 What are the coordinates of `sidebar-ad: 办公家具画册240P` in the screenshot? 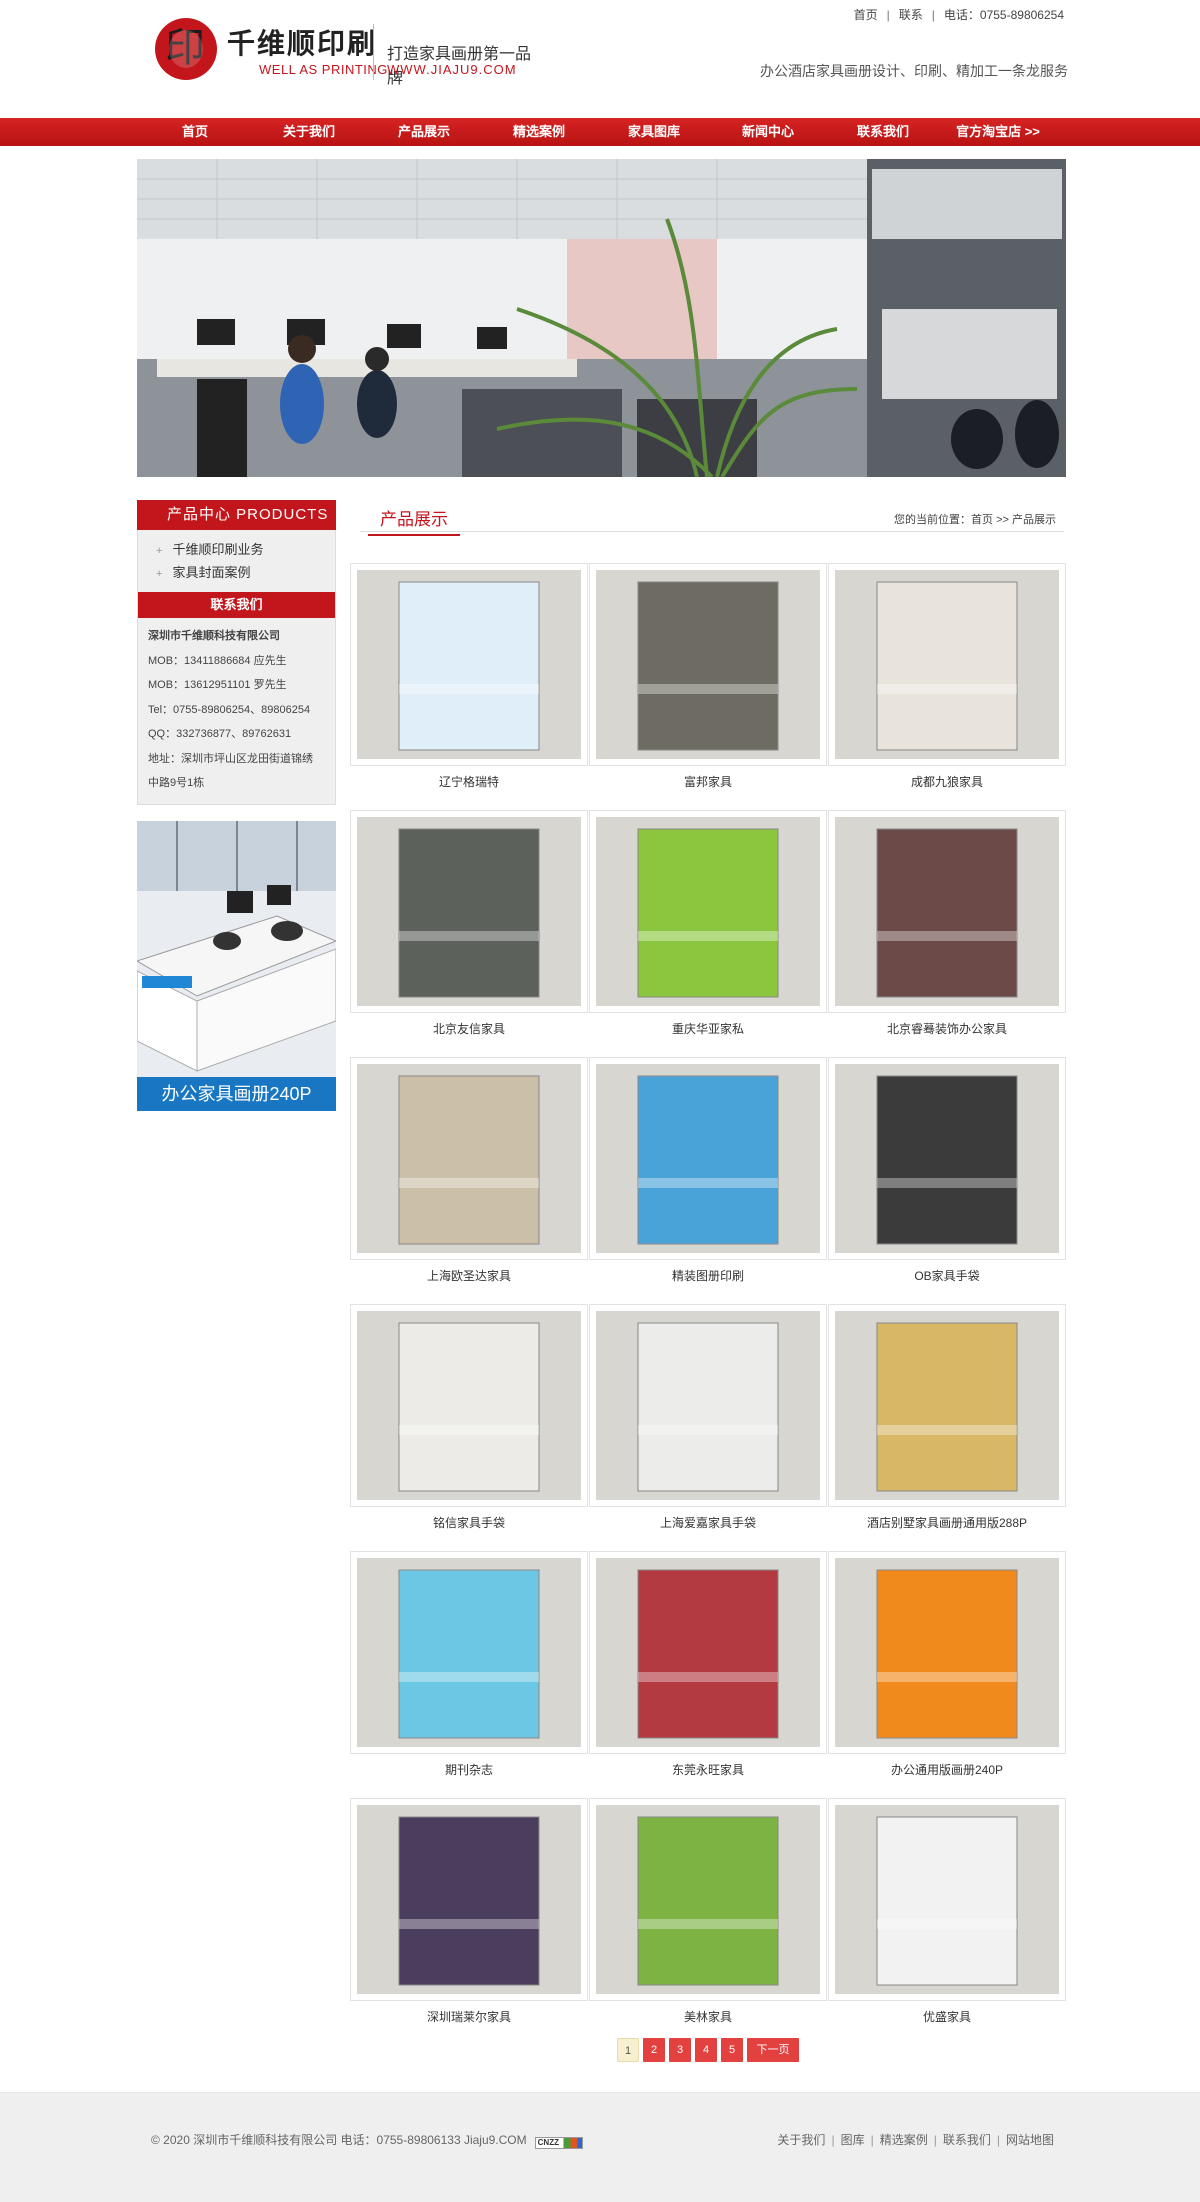 It's located at (236, 965).